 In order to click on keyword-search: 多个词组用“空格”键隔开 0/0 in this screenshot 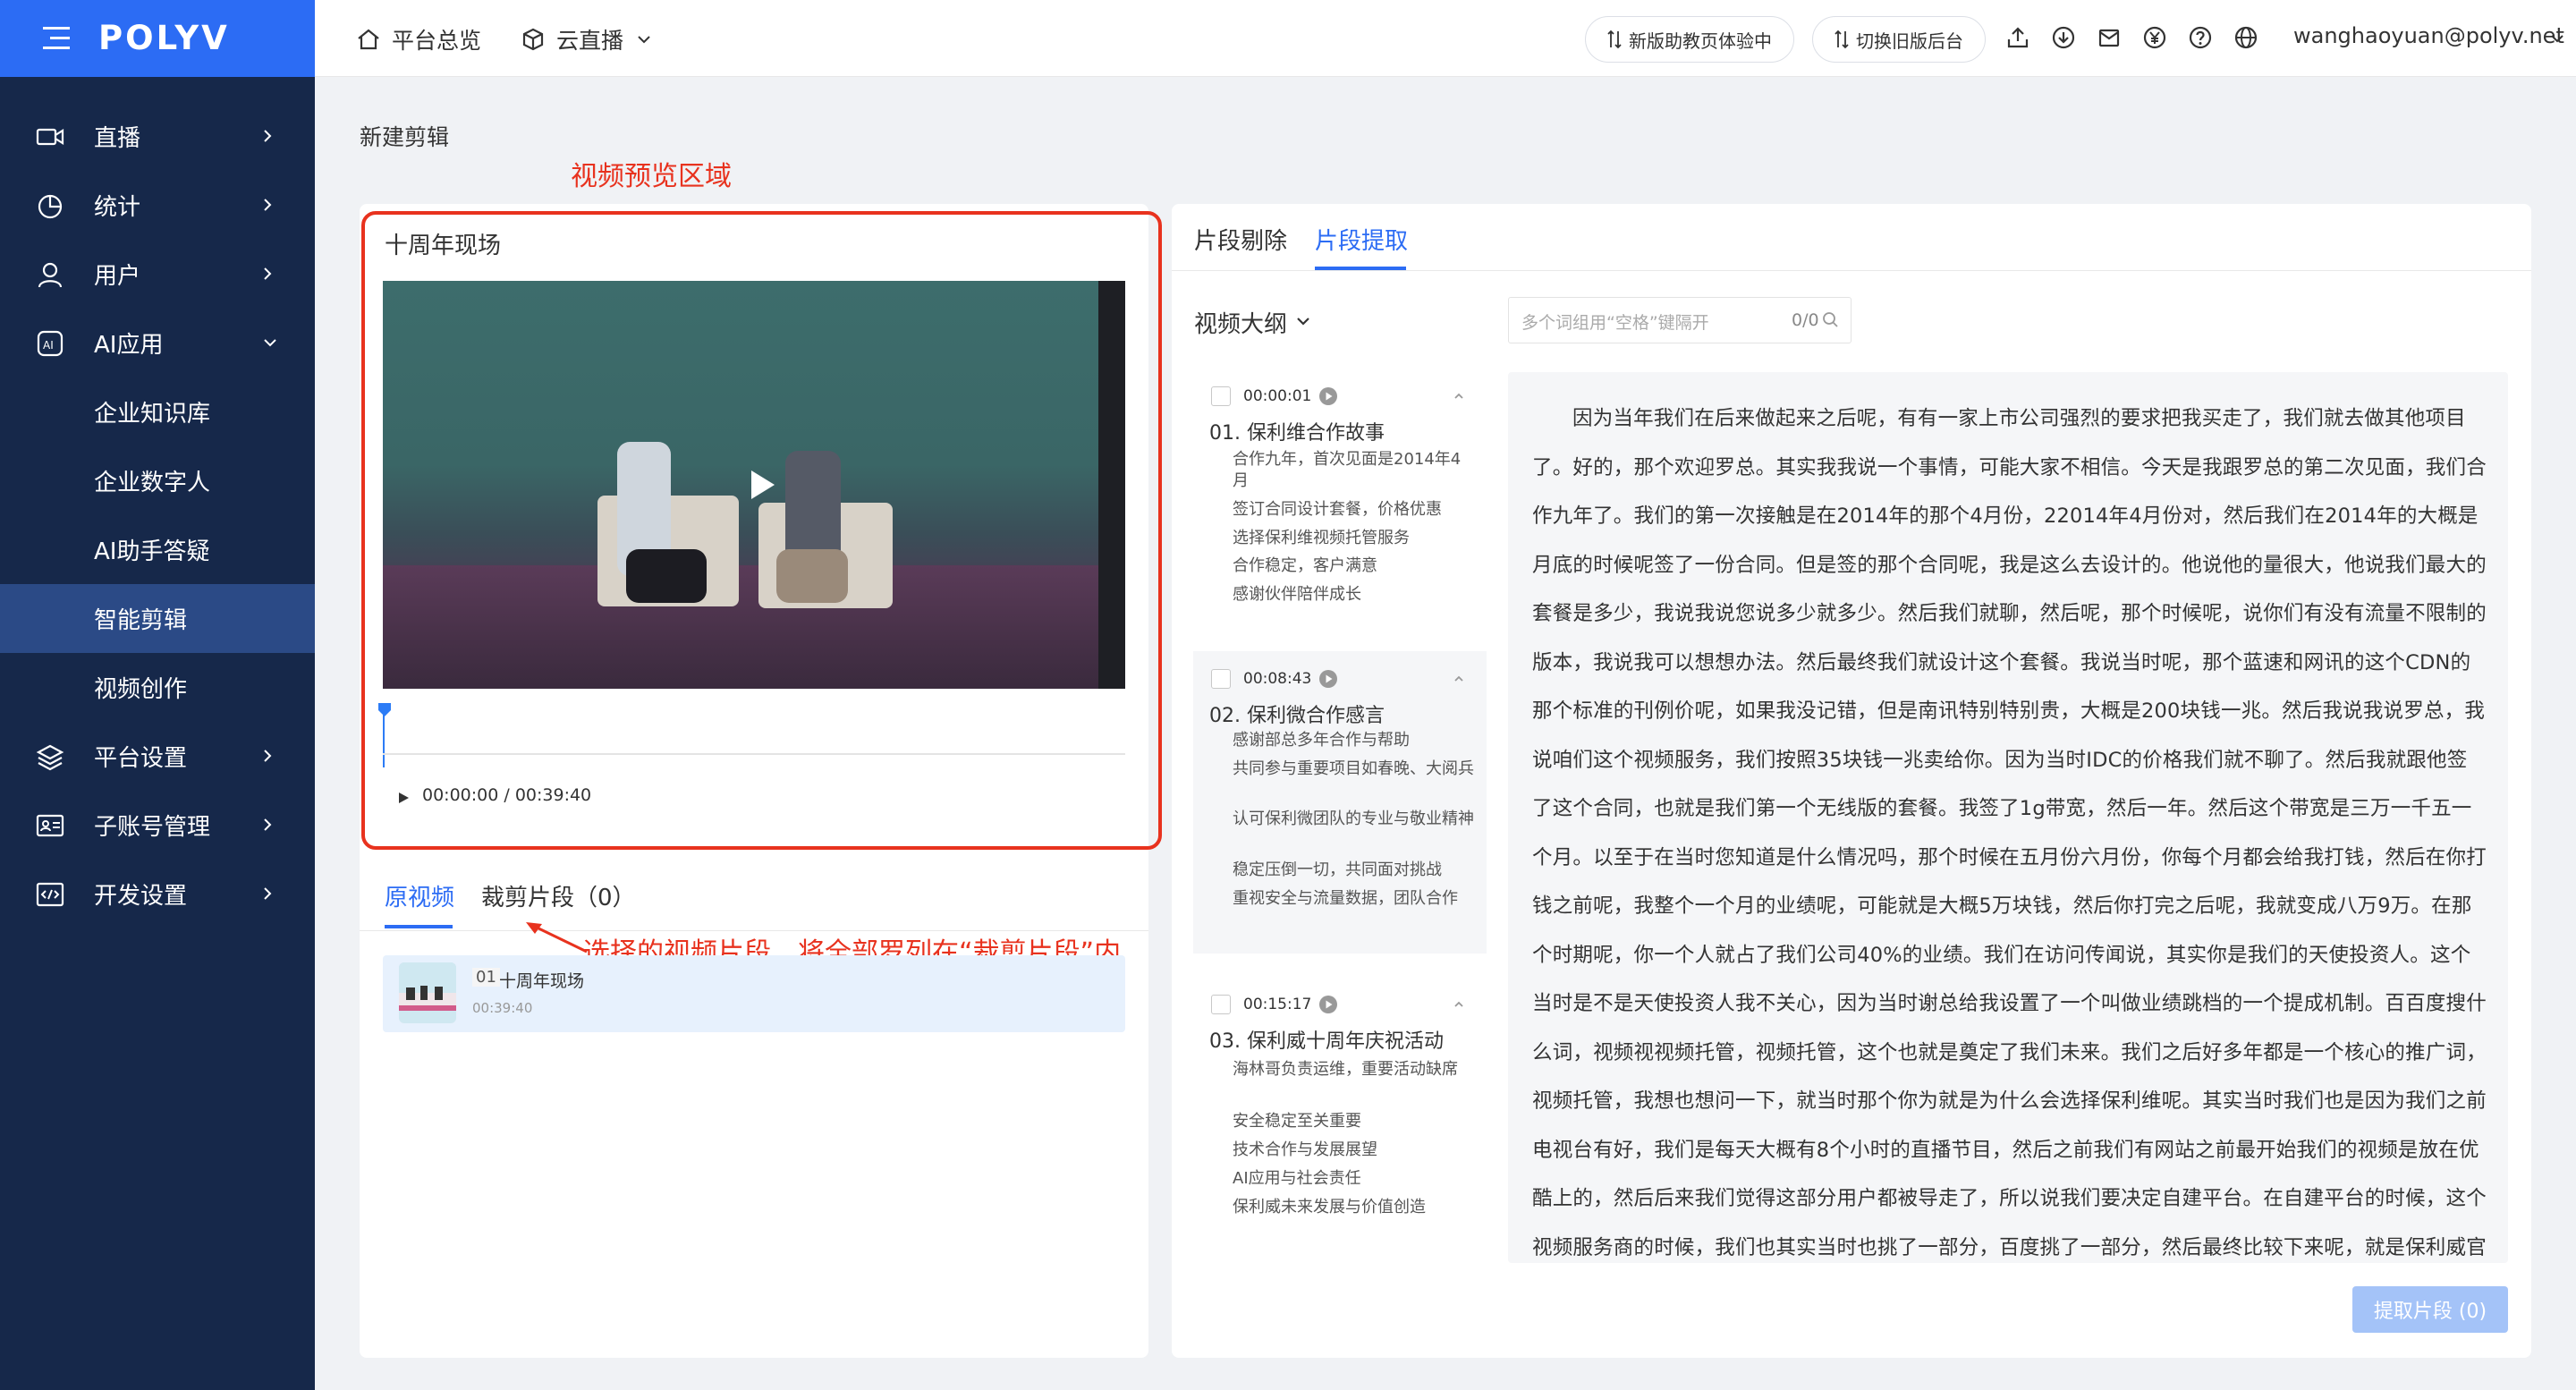, I will do `click(1680, 320)`.